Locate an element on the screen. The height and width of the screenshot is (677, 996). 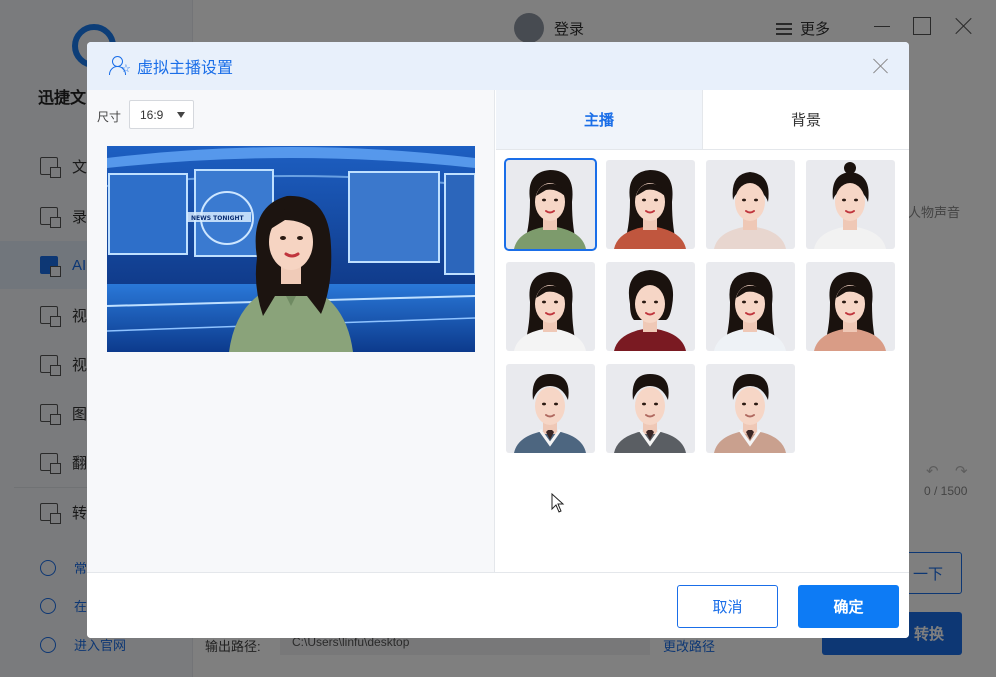
dialog-close-button is located at coordinates (881, 66).